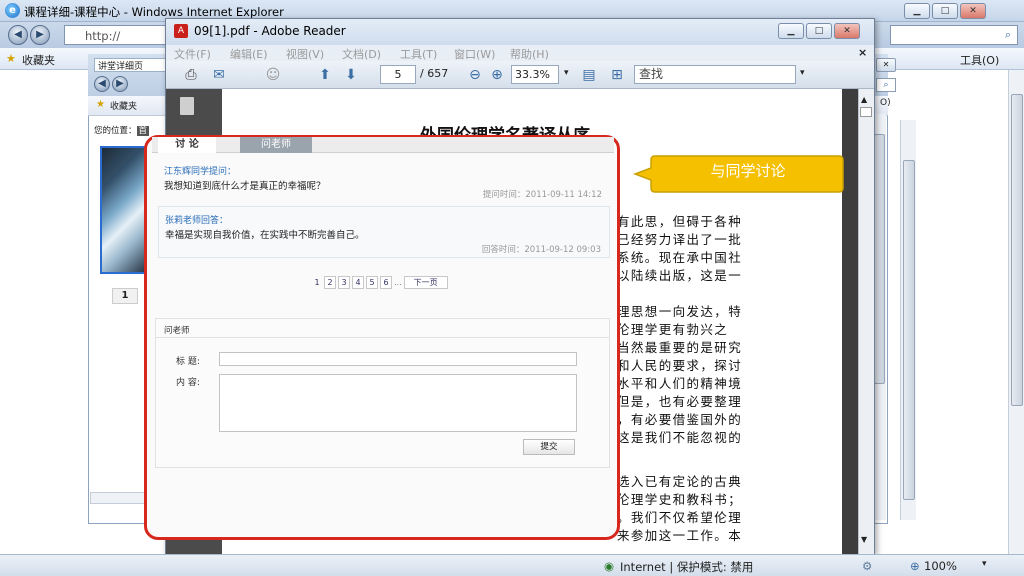 This screenshot has width=1024, height=576. What do you see at coordinates (187, 106) in the screenshot?
I see `pages-panel-icon` at bounding box center [187, 106].